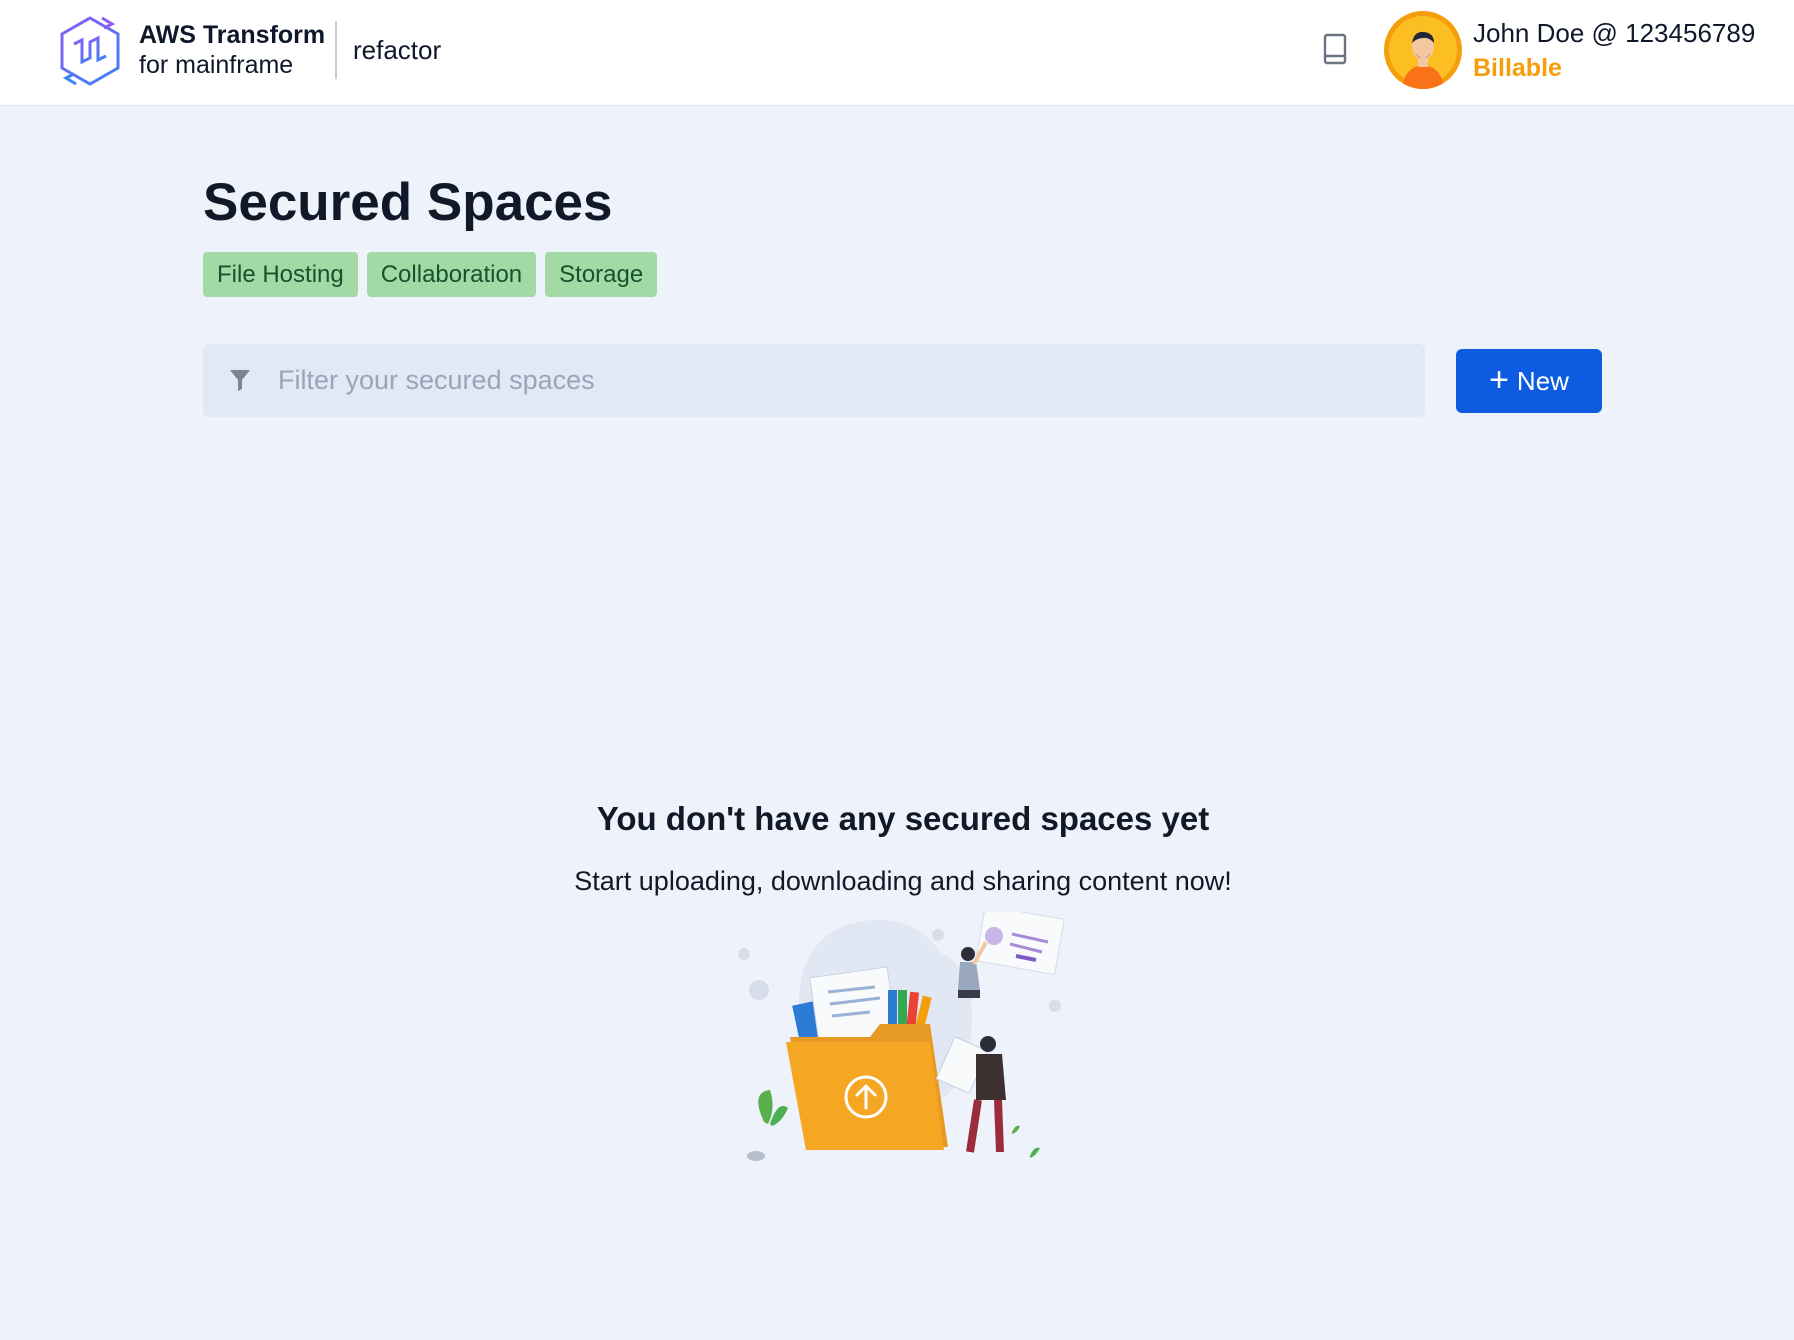  What do you see at coordinates (232, 50) in the screenshot?
I see `brand: AWS Transform for mainframe` at bounding box center [232, 50].